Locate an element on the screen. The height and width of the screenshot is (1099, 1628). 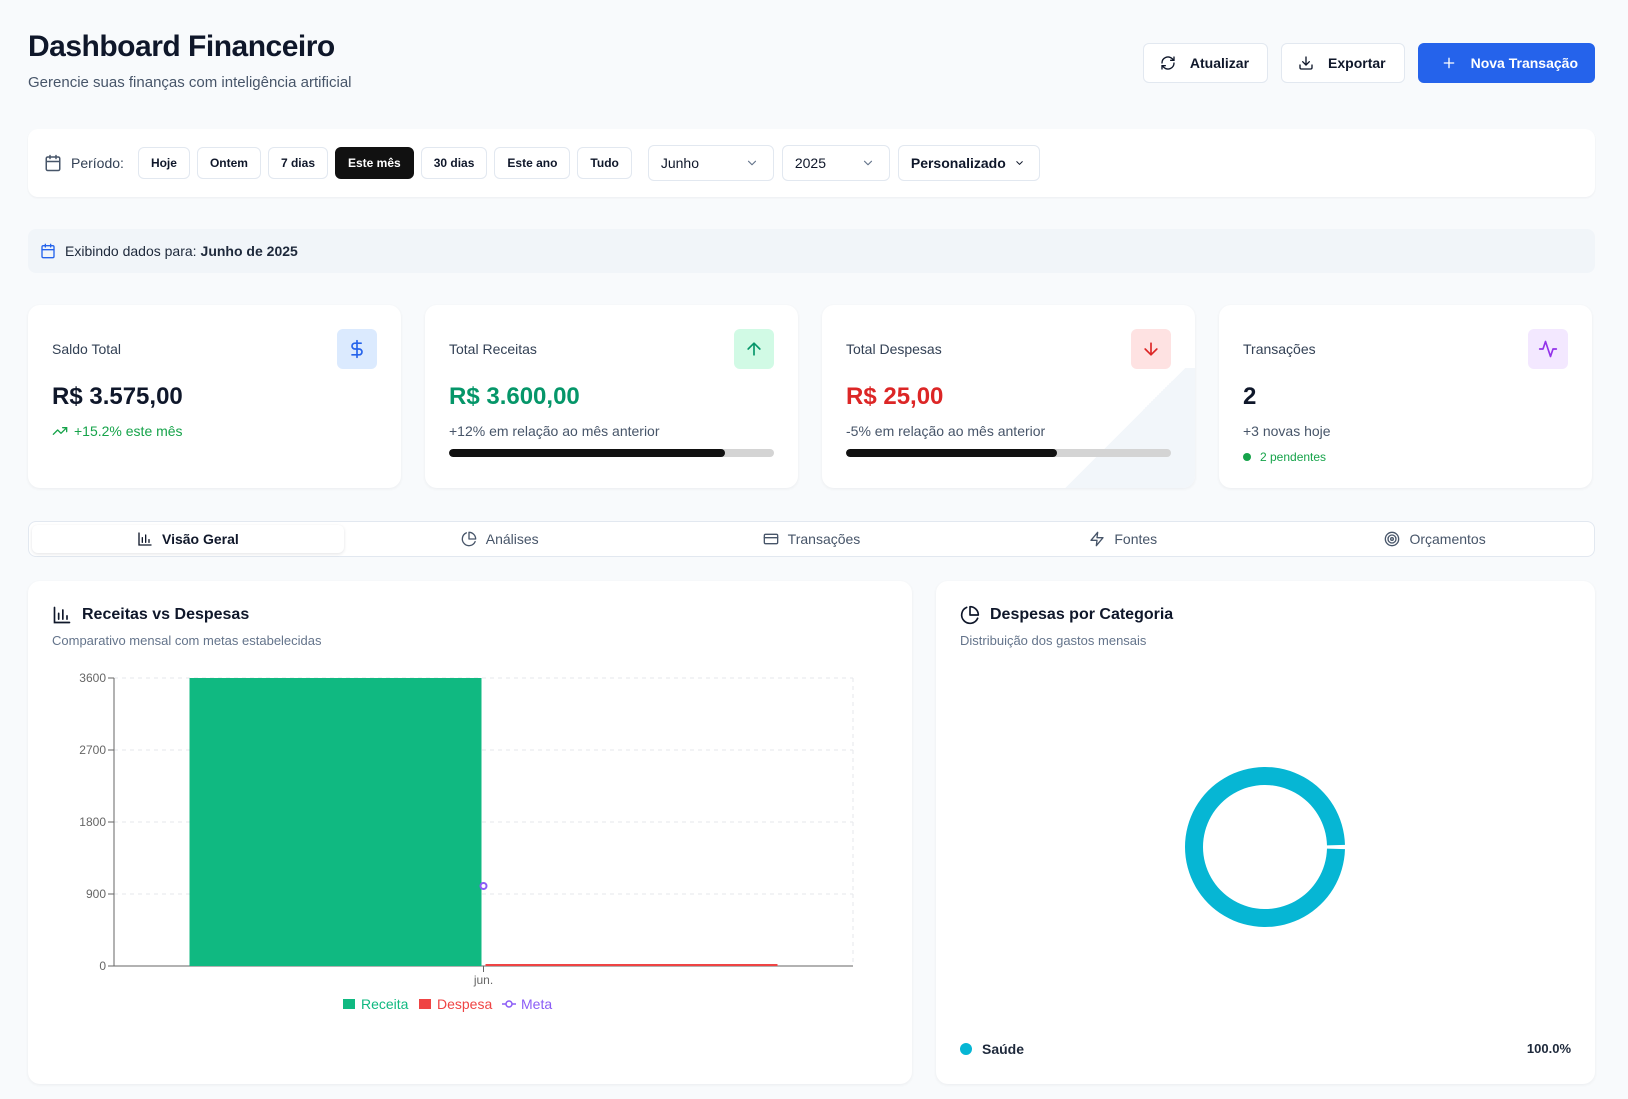
chip-7-days: 7 dias is located at coordinates (297, 163).